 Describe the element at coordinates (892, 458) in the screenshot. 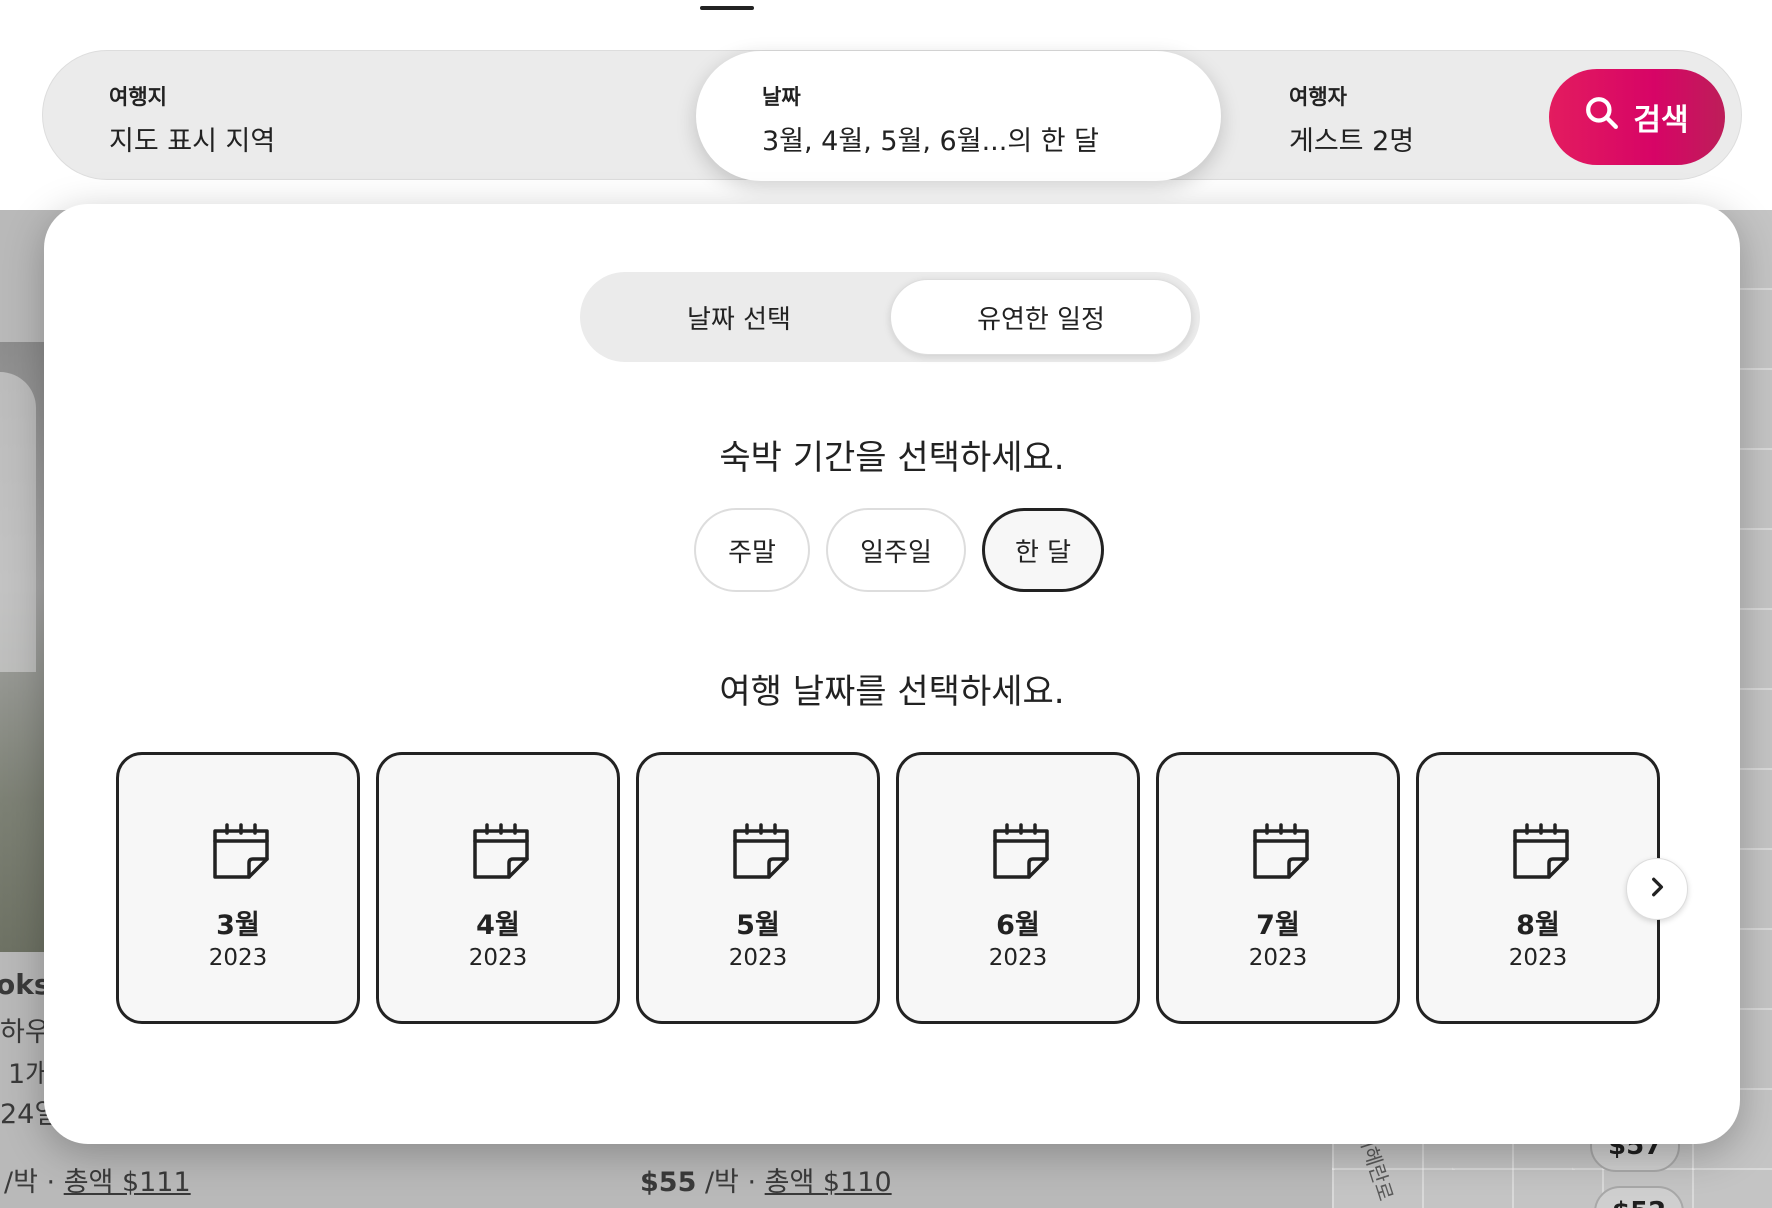

I see `stay-length-heading: 숙박 기간을 선택하세요.` at that location.